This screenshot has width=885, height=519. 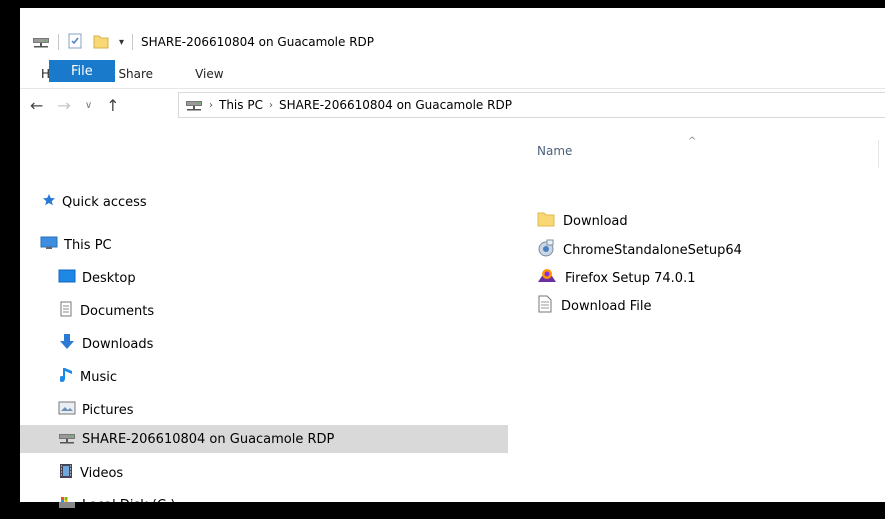 I want to click on tab-view: View, so click(x=209, y=74).